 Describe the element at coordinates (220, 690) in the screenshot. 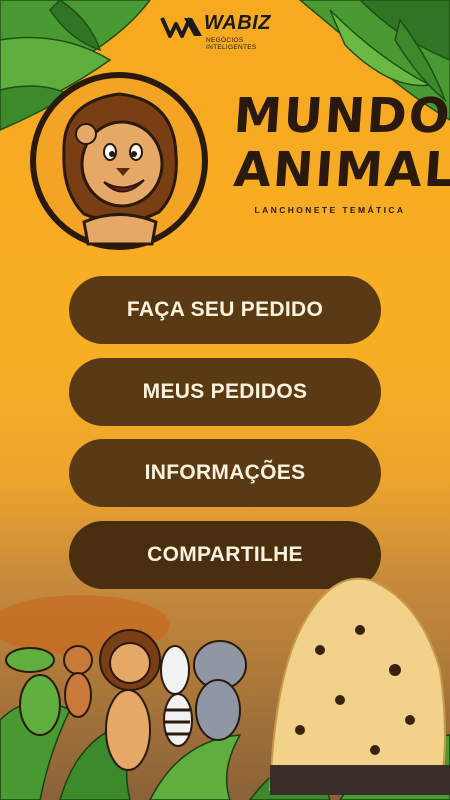

I see `elephant-character` at that location.